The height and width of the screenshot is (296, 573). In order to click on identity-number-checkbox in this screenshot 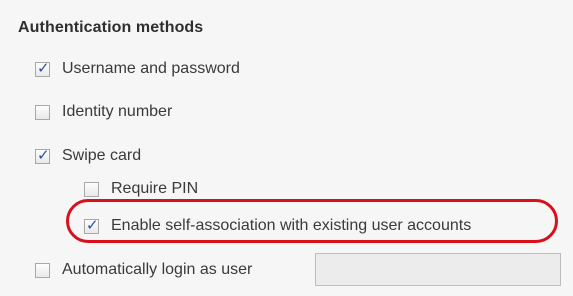, I will do `click(42, 112)`.